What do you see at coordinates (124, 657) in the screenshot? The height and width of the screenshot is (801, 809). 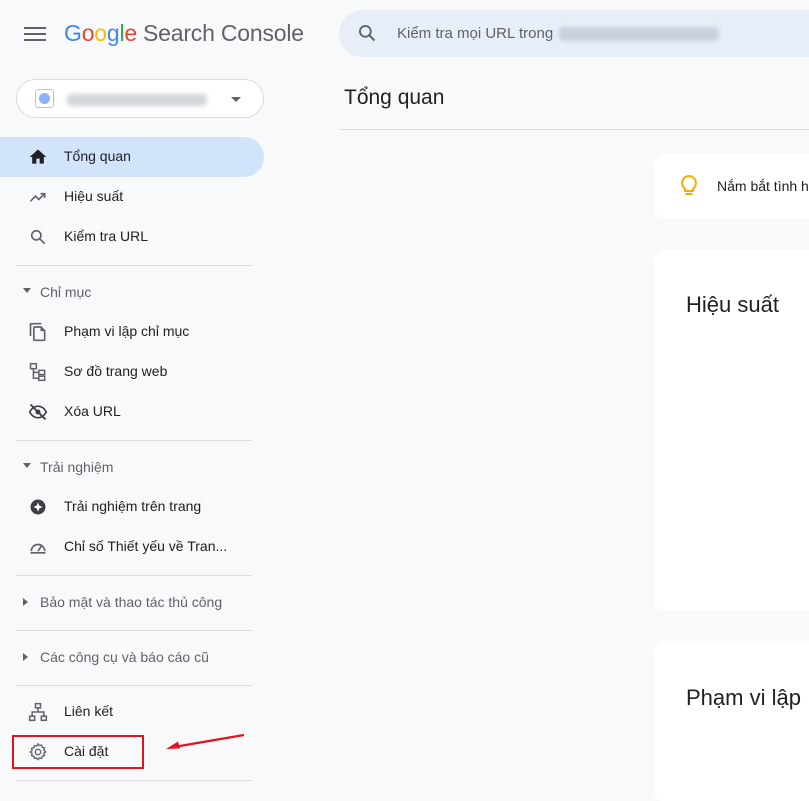 I see `section-label: Các công cụ và báo cáo cũ` at bounding box center [124, 657].